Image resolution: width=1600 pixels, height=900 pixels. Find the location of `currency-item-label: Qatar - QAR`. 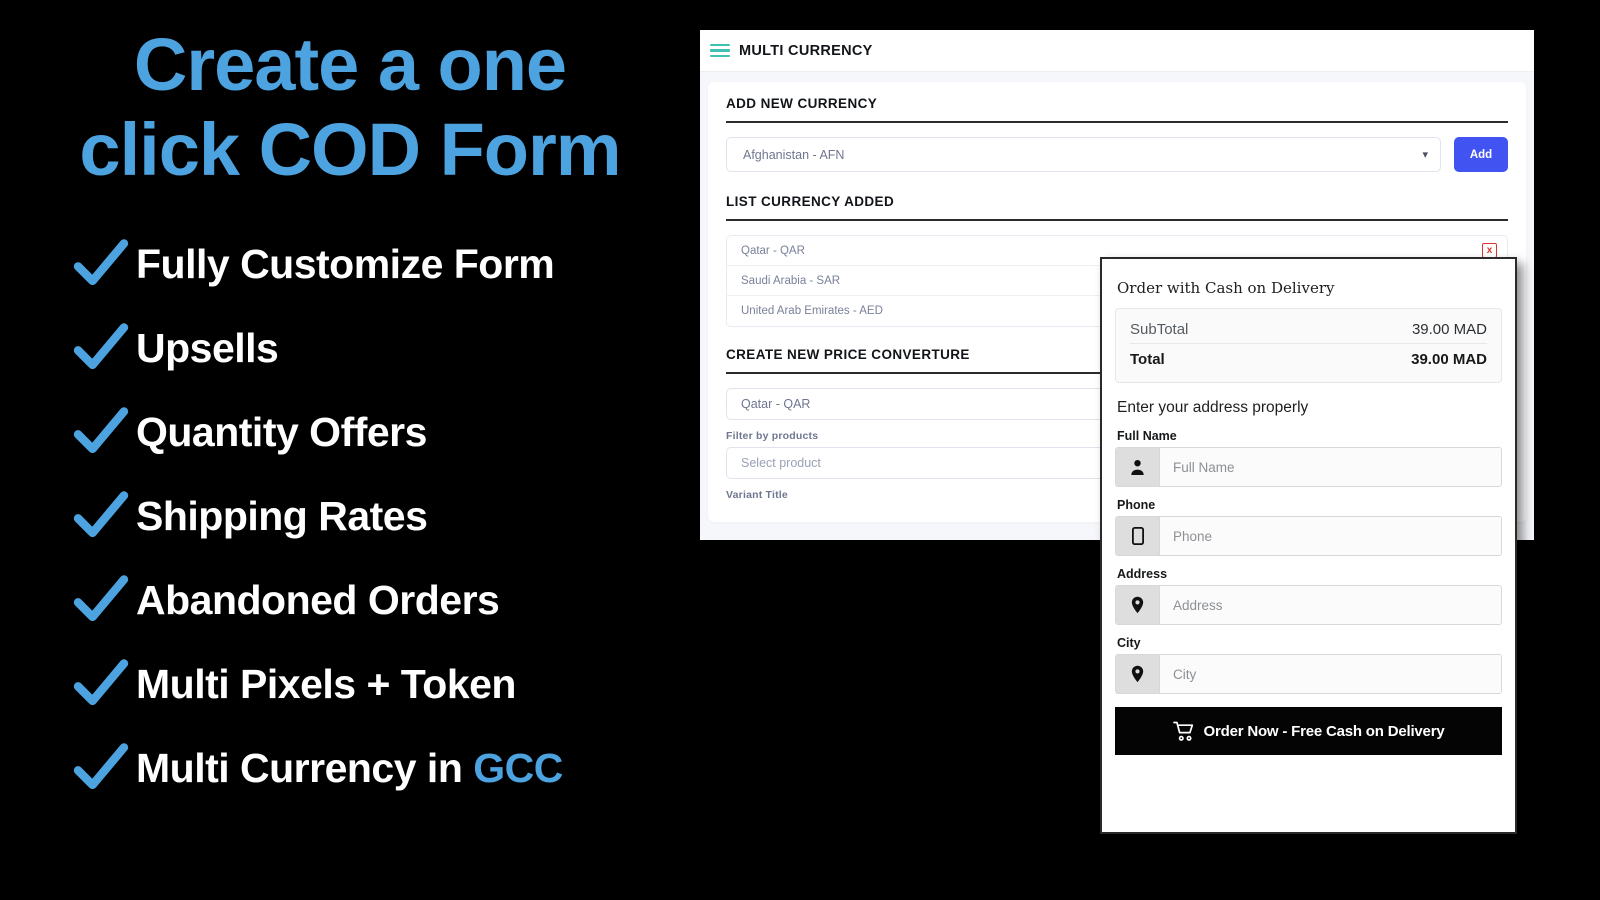

currency-item-label: Qatar - QAR is located at coordinates (773, 250).